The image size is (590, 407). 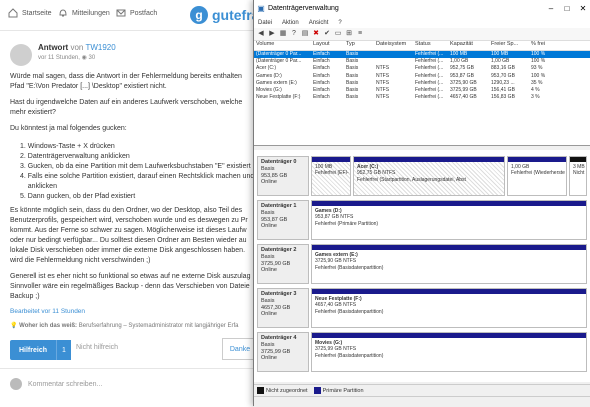 I want to click on forward-icon: ▶, so click(x=272, y=34).